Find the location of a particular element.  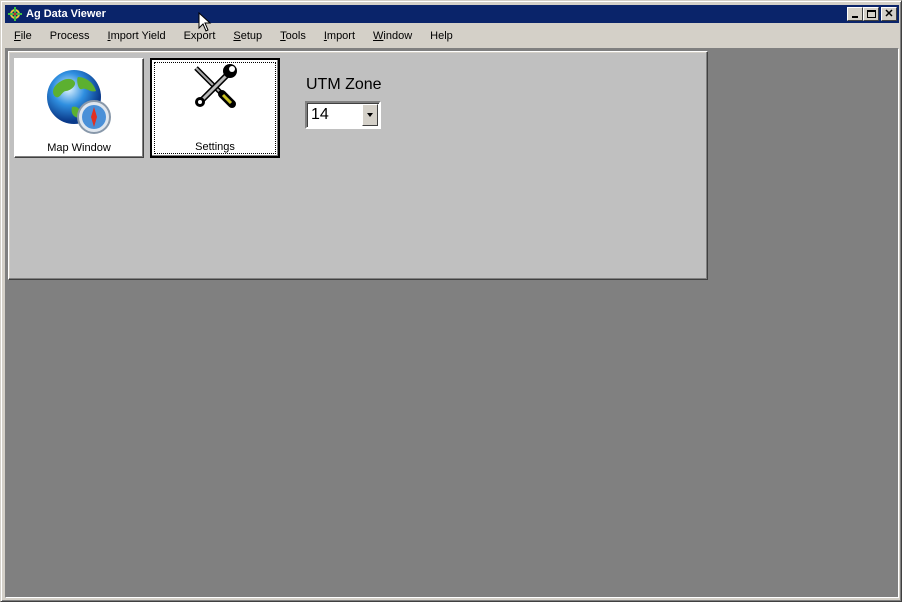

globe-compass-icon is located at coordinates (79, 102).